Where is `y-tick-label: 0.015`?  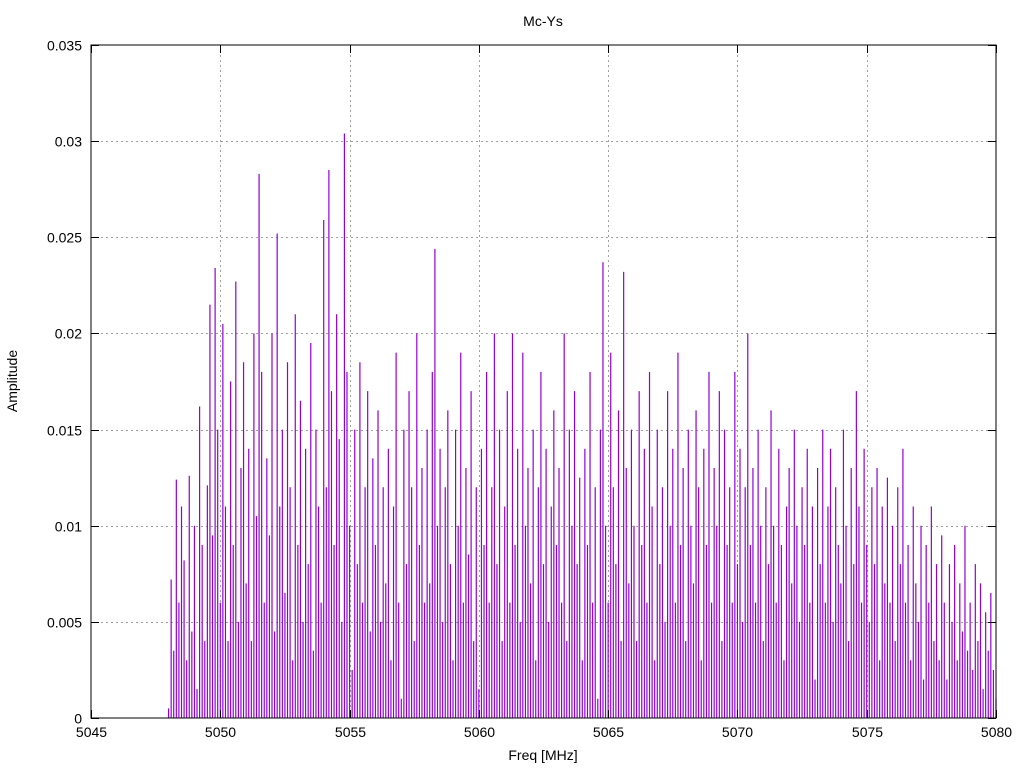
y-tick-label: 0.015 is located at coordinates (64, 431).